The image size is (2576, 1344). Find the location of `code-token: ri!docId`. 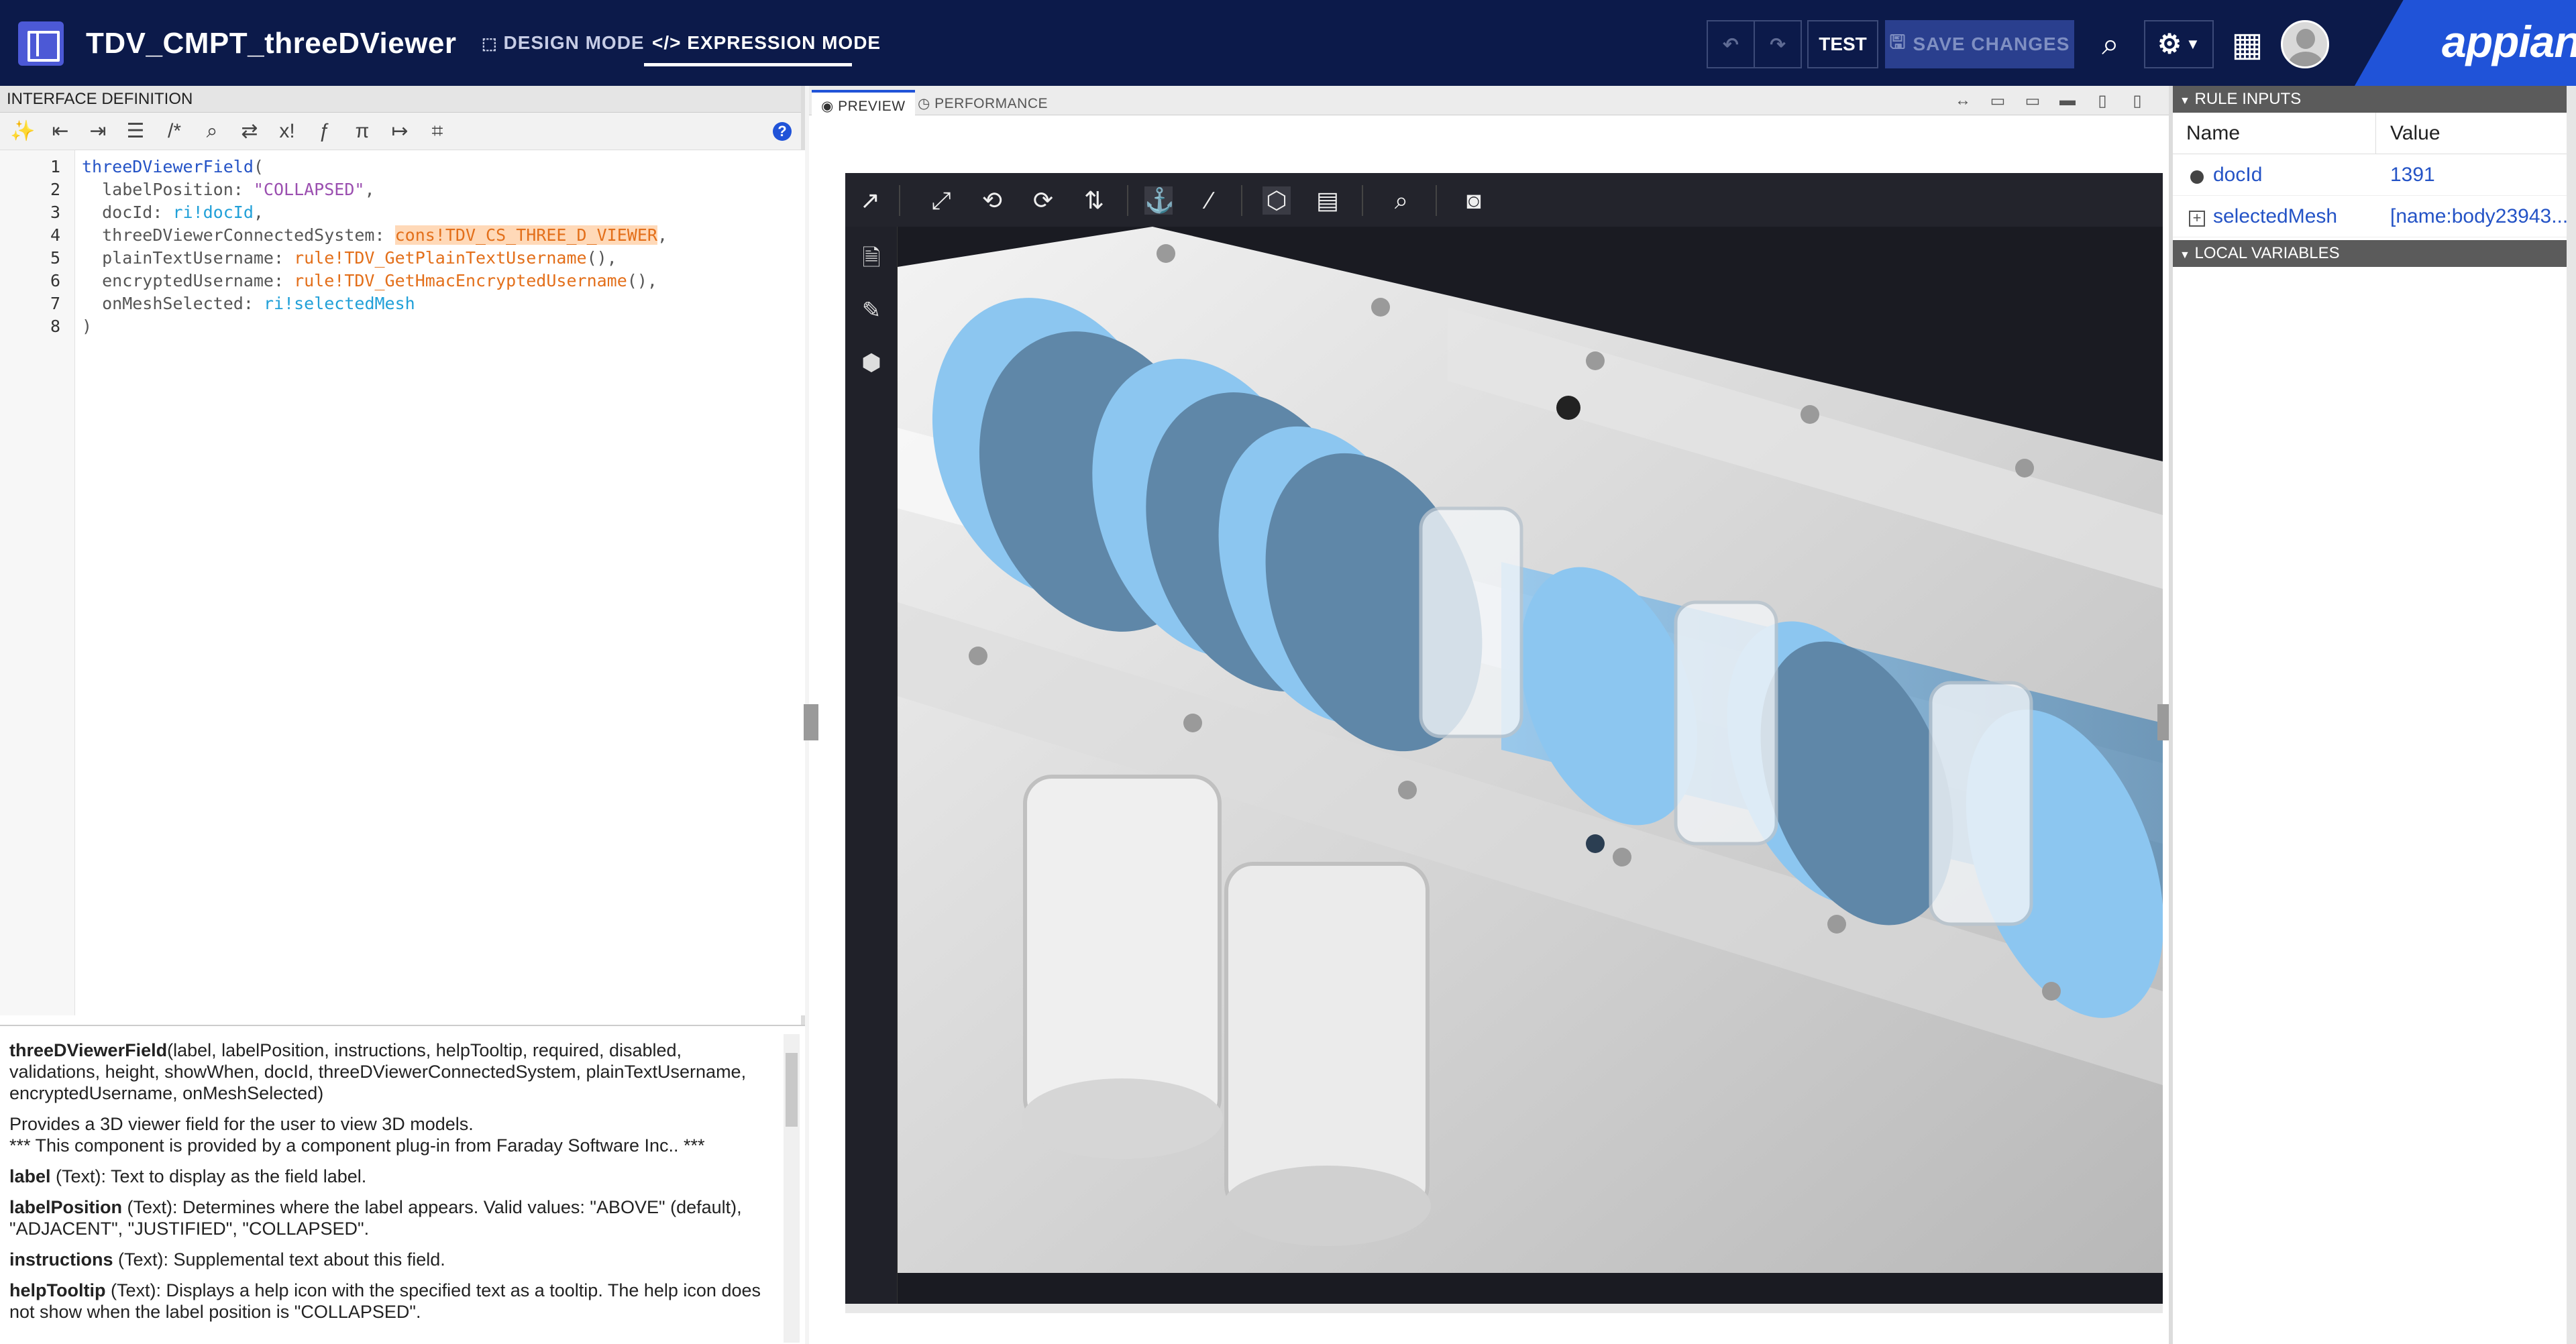

code-token: ri!docId is located at coordinates (213, 212).